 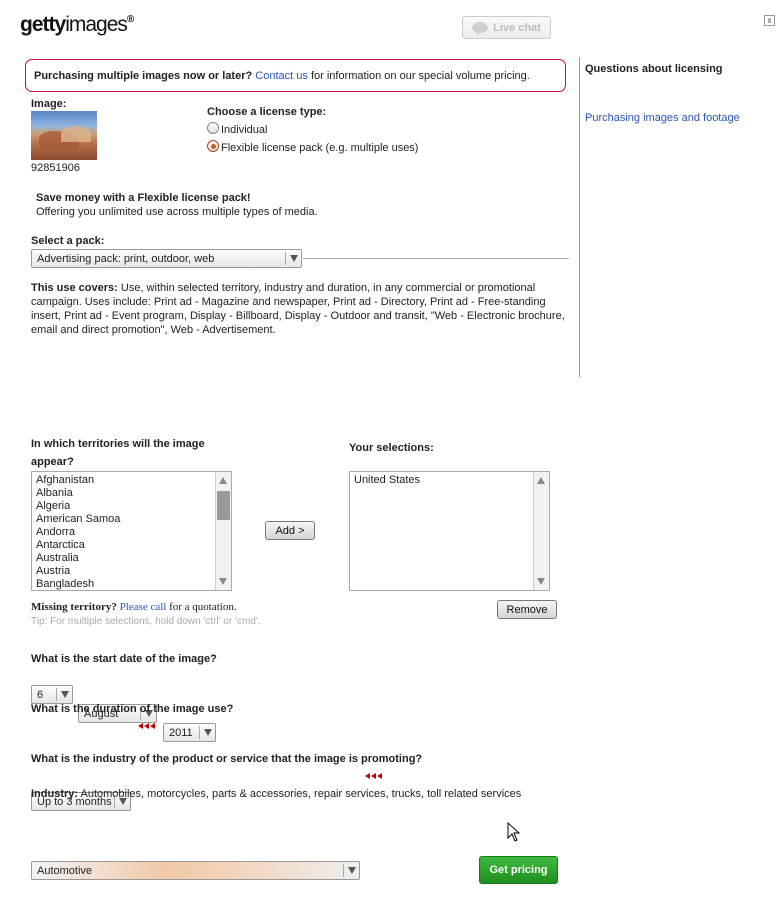 What do you see at coordinates (449, 531) in the screenshot?
I see `selections-listbox: United States` at bounding box center [449, 531].